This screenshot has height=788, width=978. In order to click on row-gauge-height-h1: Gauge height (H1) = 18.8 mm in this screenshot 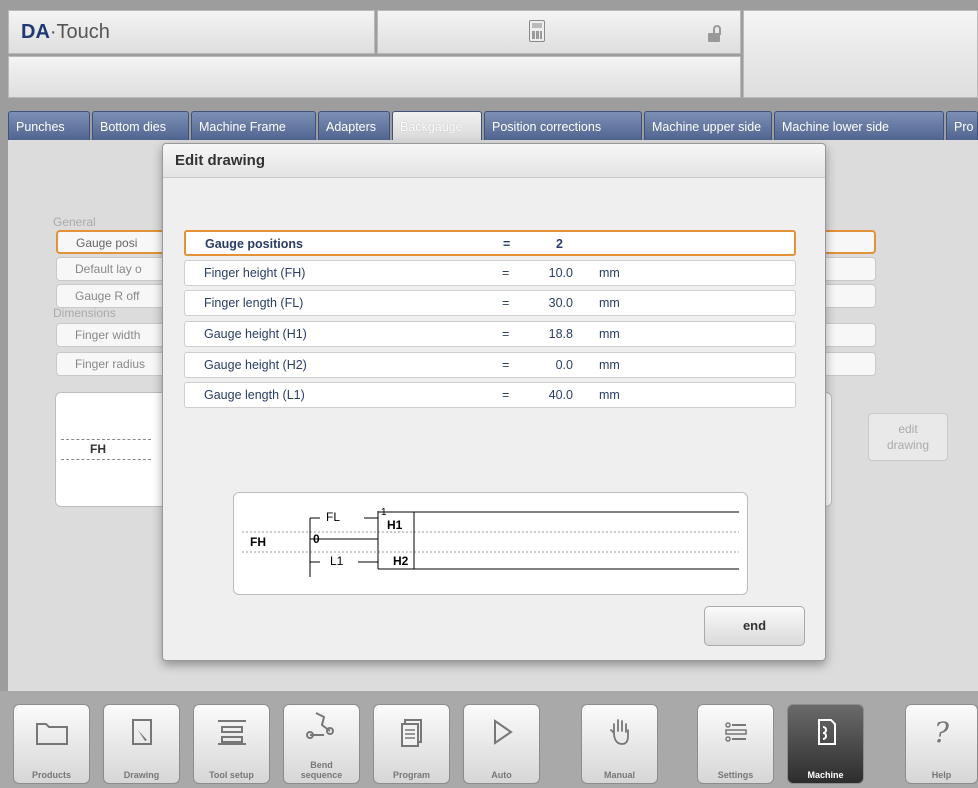, I will do `click(490, 334)`.